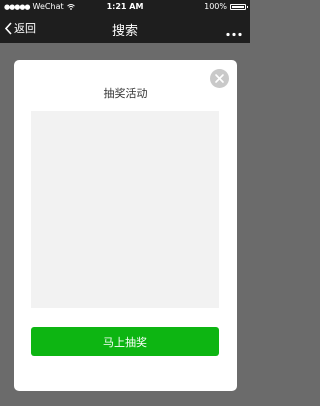 The width and height of the screenshot is (320, 406). I want to click on dialog-title: 抽奖活动, so click(125, 93).